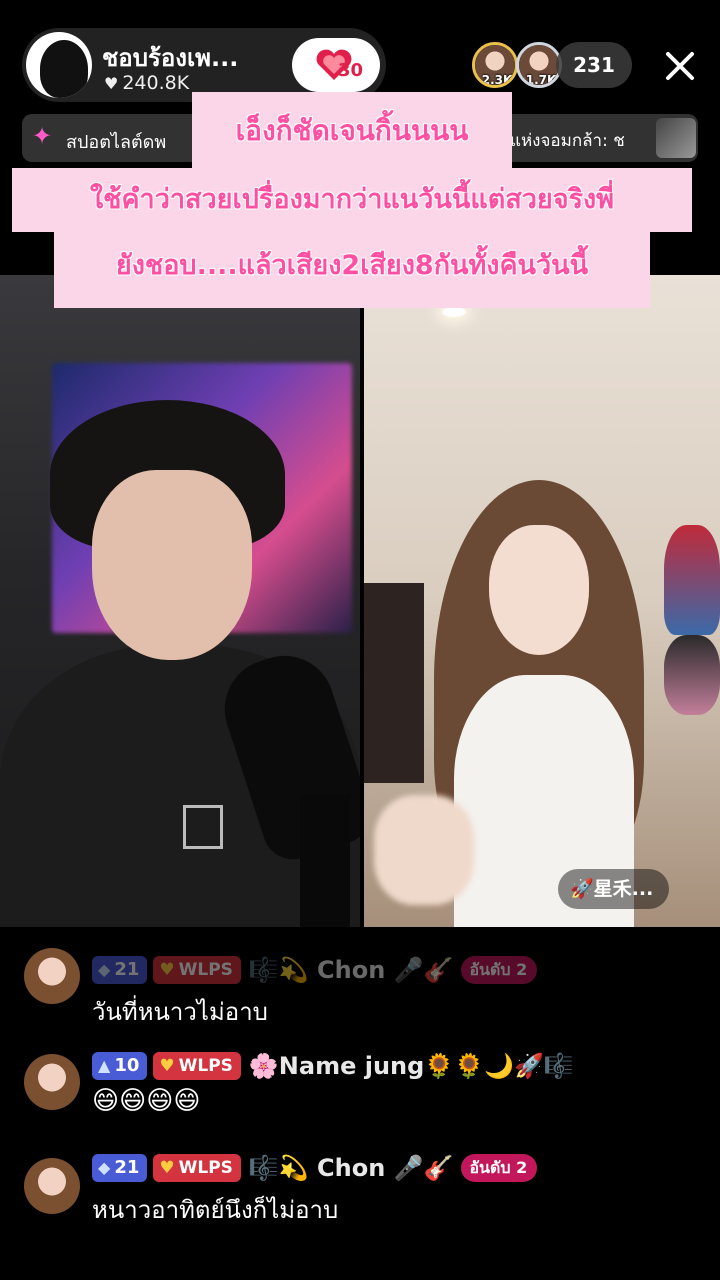 The height and width of the screenshot is (1280, 720). I want to click on chat-message: ▲ 10 ♥ WLPS 🌸Name jung🌻🌻🌙🚀🎼 😄😄😄😄, so click(360, 1096).